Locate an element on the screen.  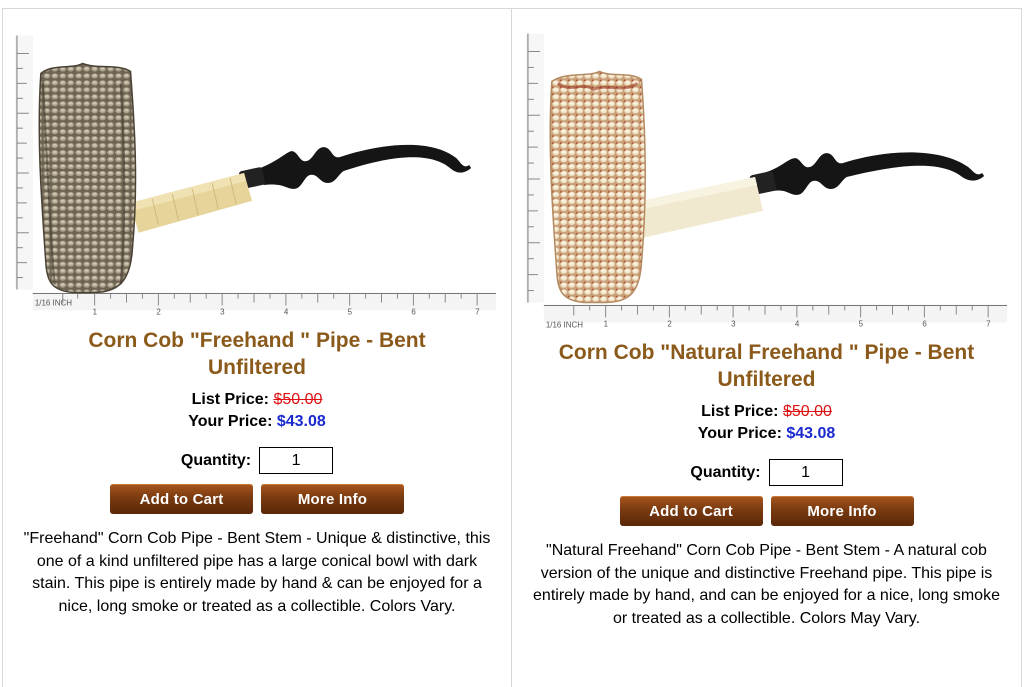
pipe-bowl-dark is located at coordinates (87, 178).